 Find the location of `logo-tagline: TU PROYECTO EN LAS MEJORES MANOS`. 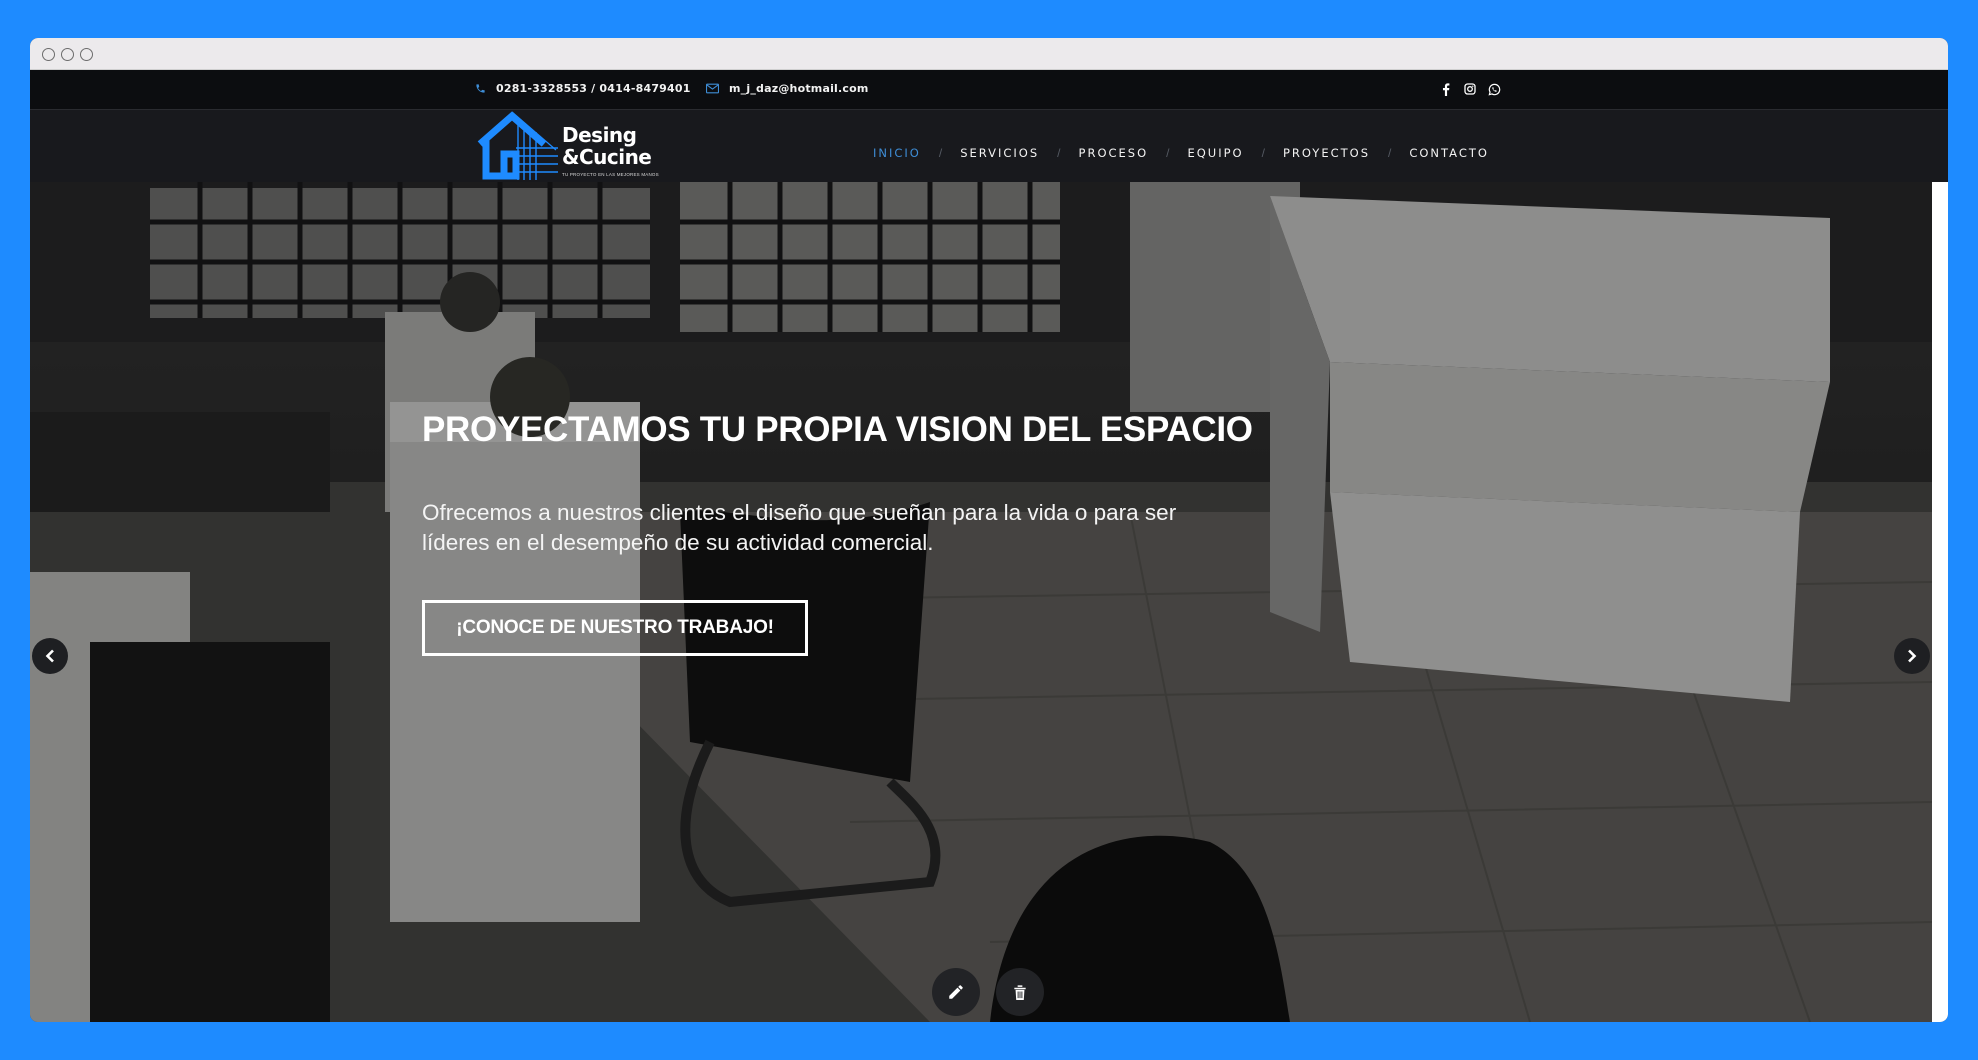

logo-tagline: TU PROYECTO EN LAS MEJORES MANOS is located at coordinates (610, 174).